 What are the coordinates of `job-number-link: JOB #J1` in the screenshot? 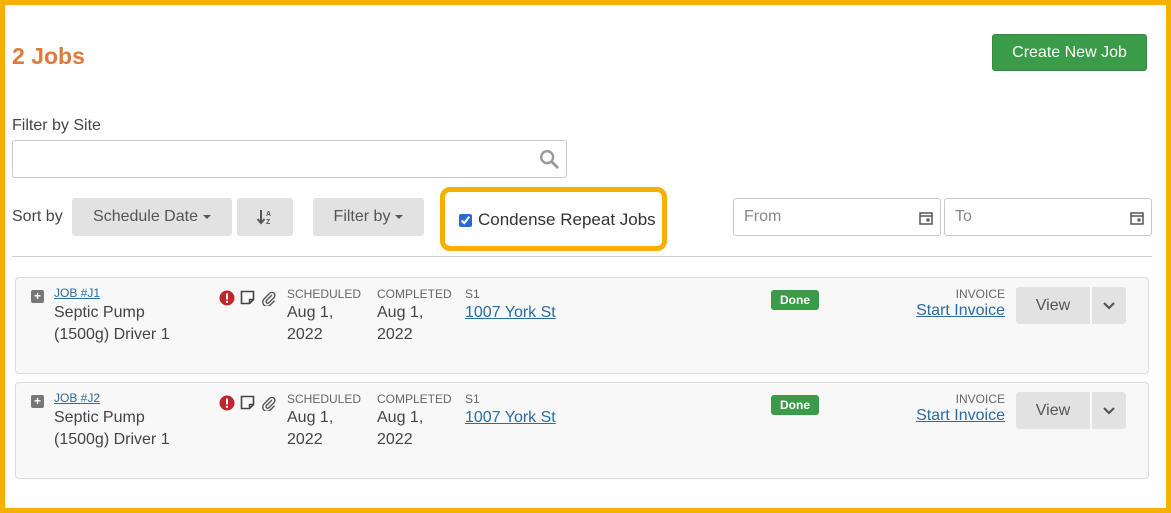 It's located at (77, 293).